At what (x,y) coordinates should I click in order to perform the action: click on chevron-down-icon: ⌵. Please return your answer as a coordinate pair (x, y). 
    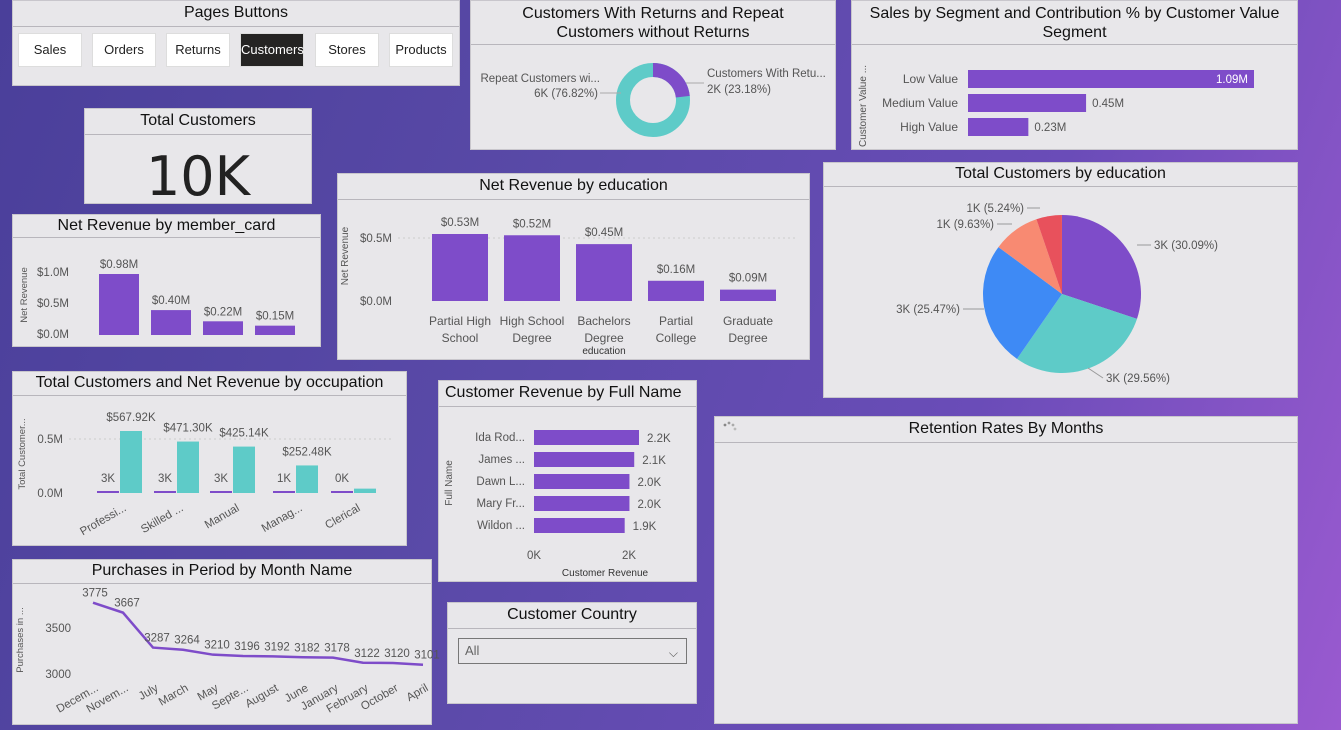
    Looking at the image, I should click on (673, 653).